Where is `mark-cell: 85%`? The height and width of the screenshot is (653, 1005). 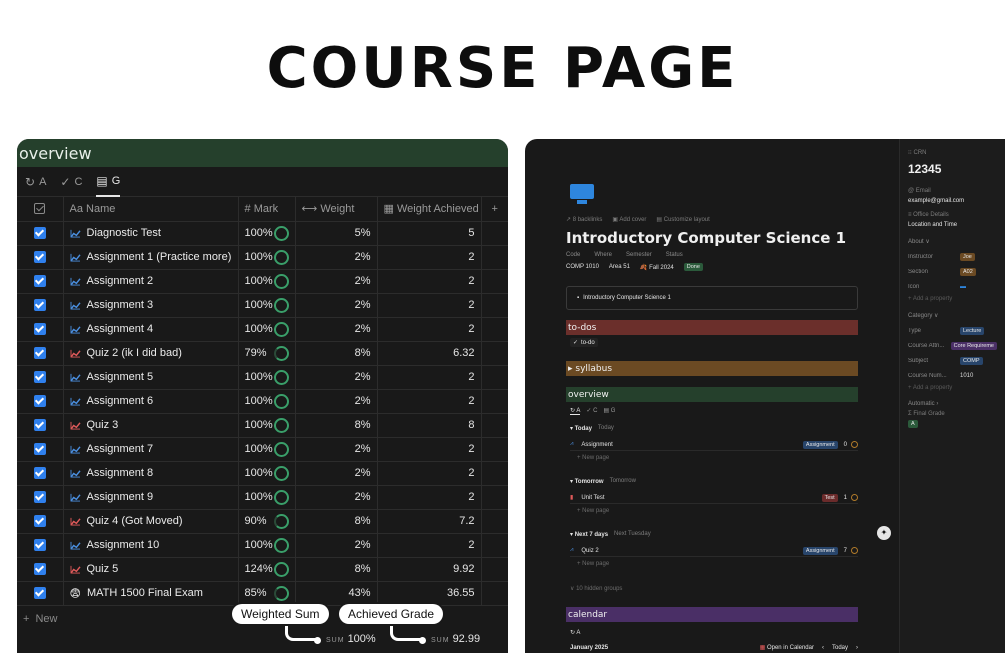
mark-cell: 85% is located at coordinates (267, 593).